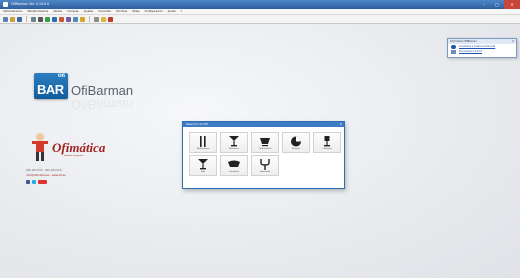 The height and width of the screenshot is (278, 520). I want to click on tile-cafeteria-pro: Cafetería Pro, so click(265, 142).